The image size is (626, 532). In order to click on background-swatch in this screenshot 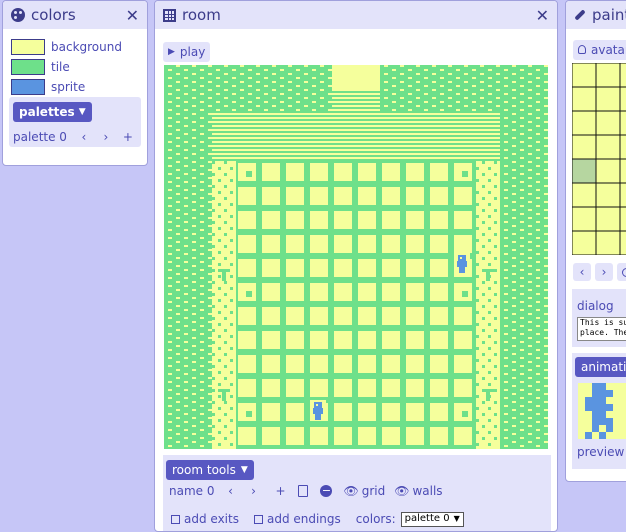, I will do `click(28, 47)`.